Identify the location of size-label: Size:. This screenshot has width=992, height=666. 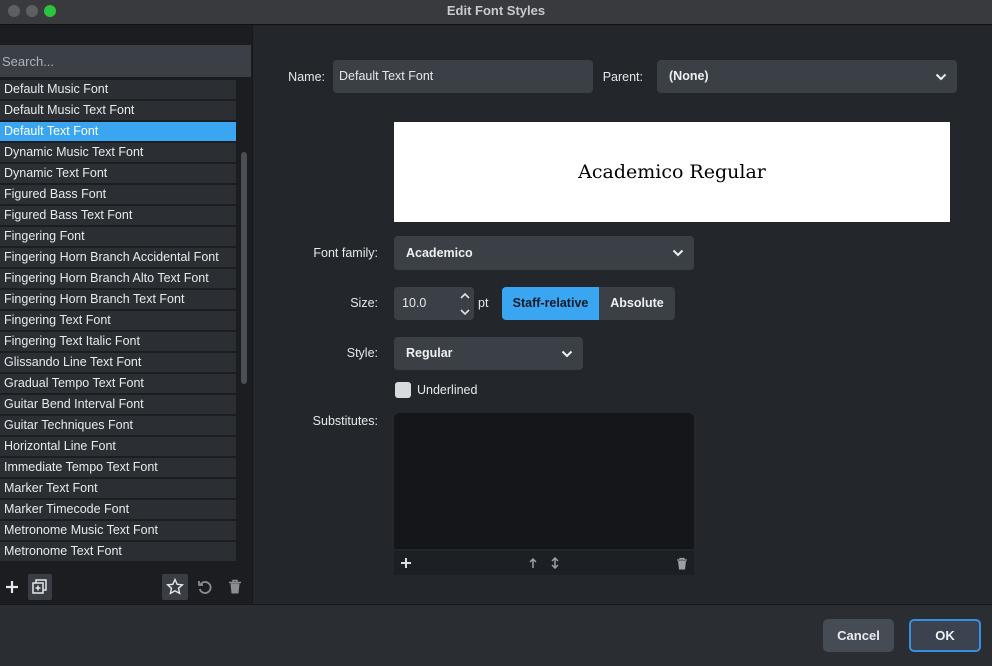
(364, 303).